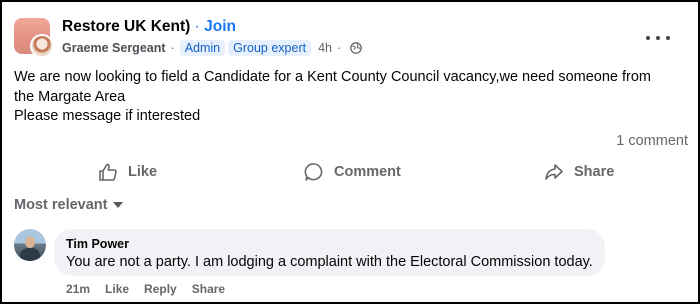  What do you see at coordinates (554, 172) in the screenshot?
I see `share-arrow-icon` at bounding box center [554, 172].